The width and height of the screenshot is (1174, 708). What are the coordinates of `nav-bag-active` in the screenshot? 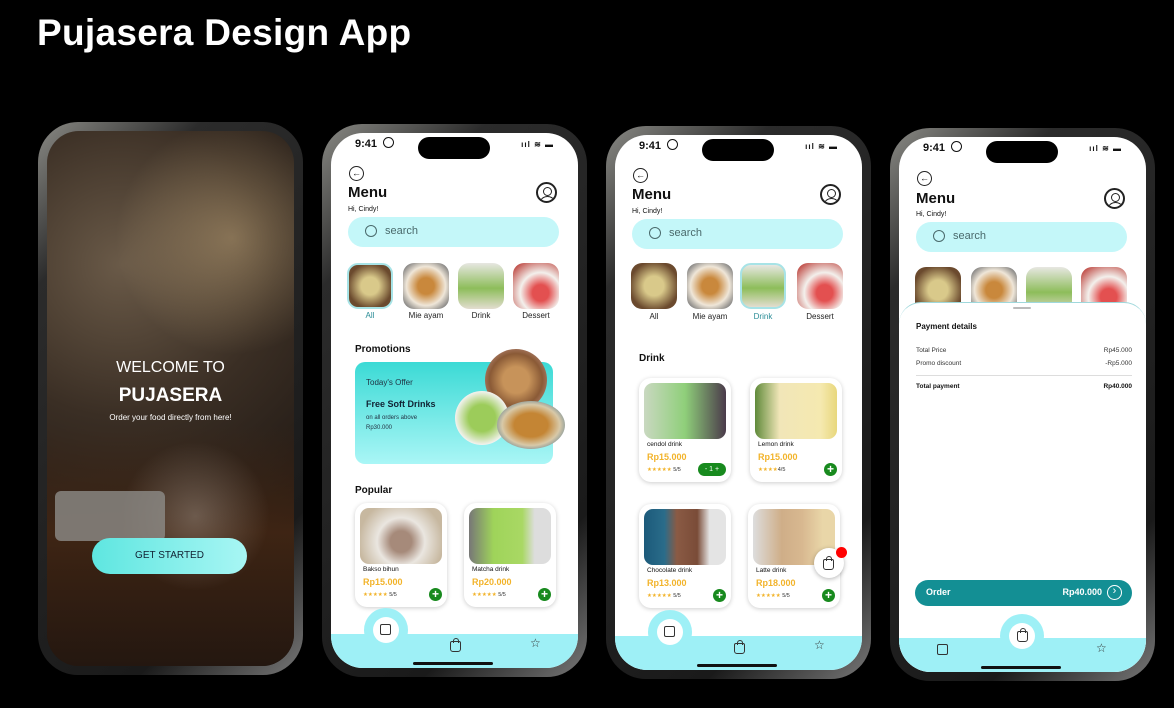 It's located at (1022, 636).